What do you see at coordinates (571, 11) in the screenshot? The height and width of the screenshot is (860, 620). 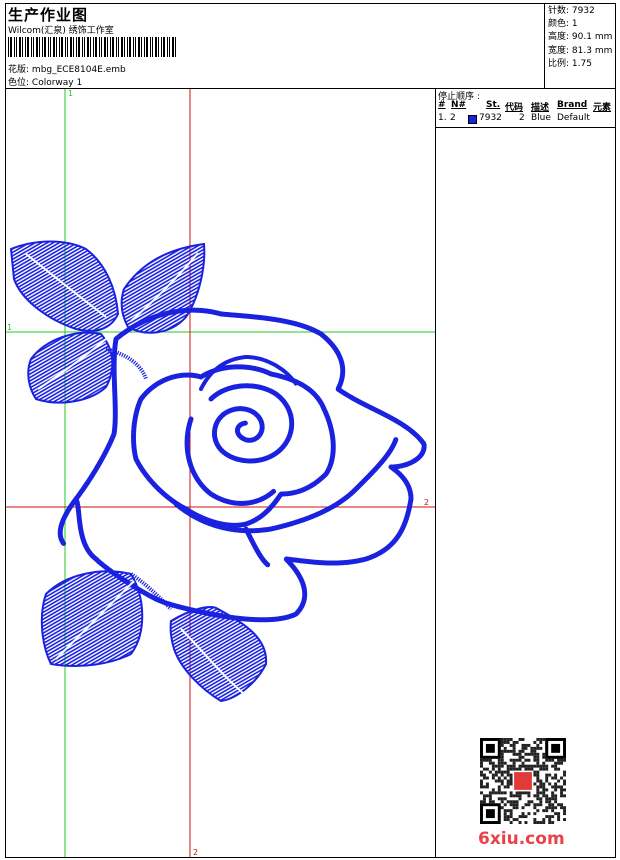 I see `stat-stitches: 针数: 7932` at bounding box center [571, 11].